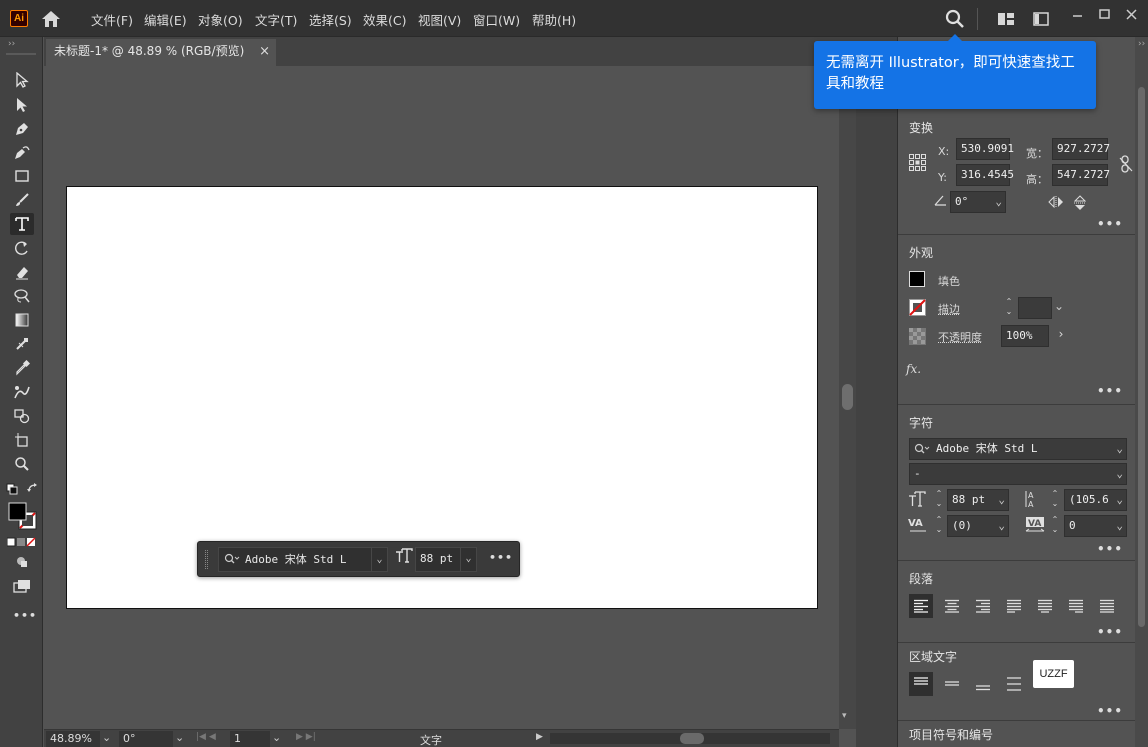 The height and width of the screenshot is (747, 1148). I want to click on eraser-tool-icon, so click(22, 272).